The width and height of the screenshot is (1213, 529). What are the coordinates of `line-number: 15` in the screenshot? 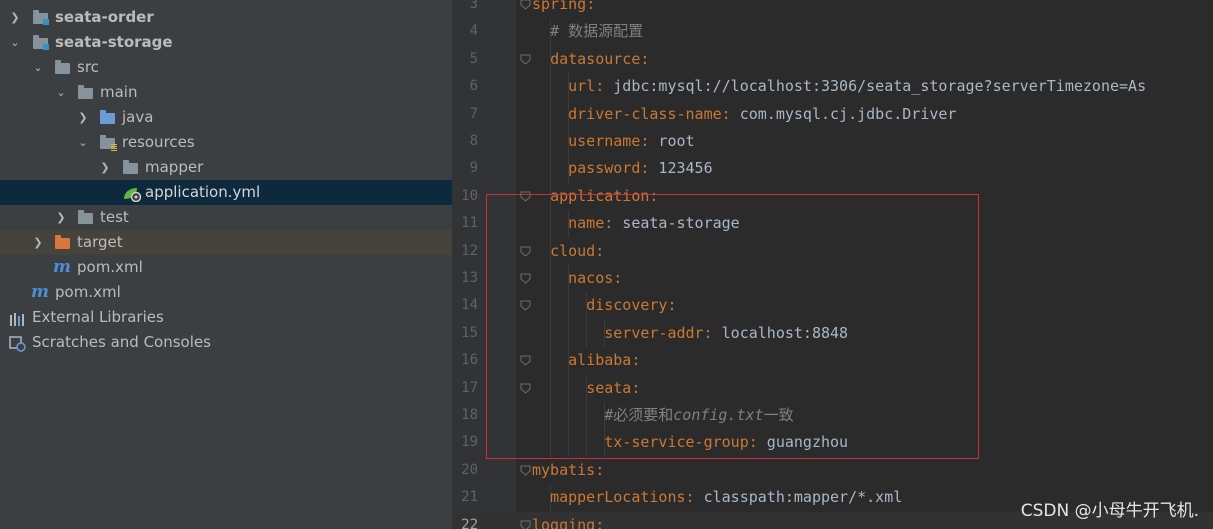 It's located at (469, 332).